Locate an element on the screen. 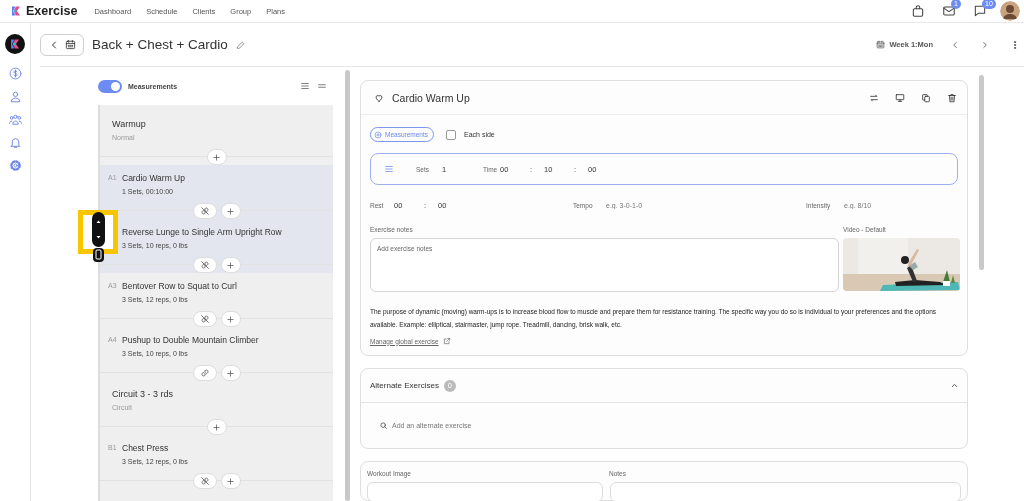 This screenshot has width=1024, height=501. collapse-icon is located at coordinates (954, 385).